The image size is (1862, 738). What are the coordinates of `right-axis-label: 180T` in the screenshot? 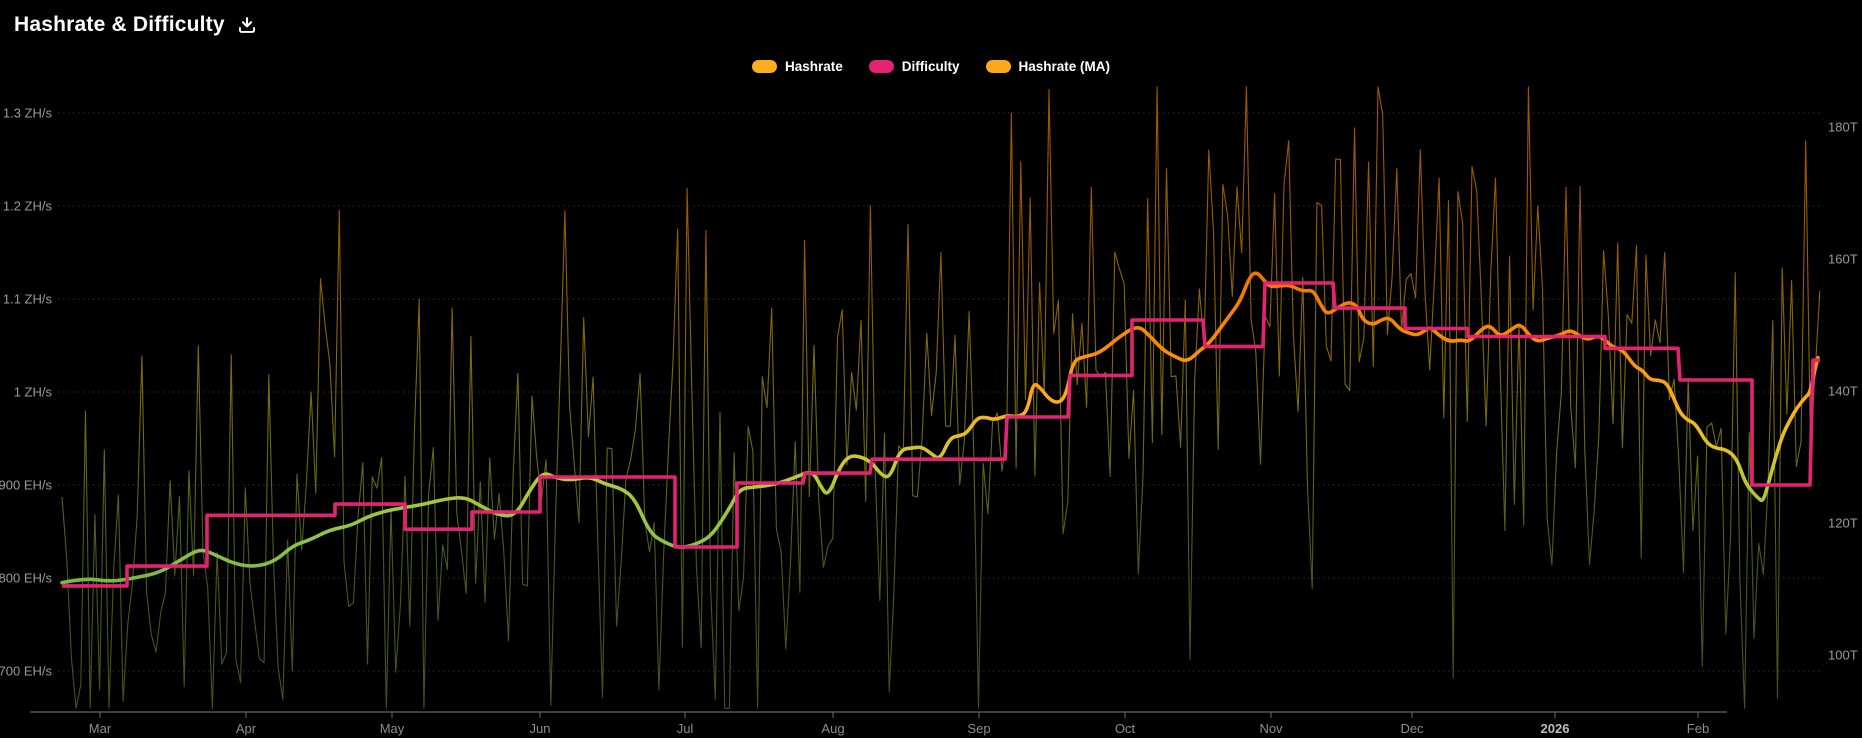 It's located at (1843, 127).